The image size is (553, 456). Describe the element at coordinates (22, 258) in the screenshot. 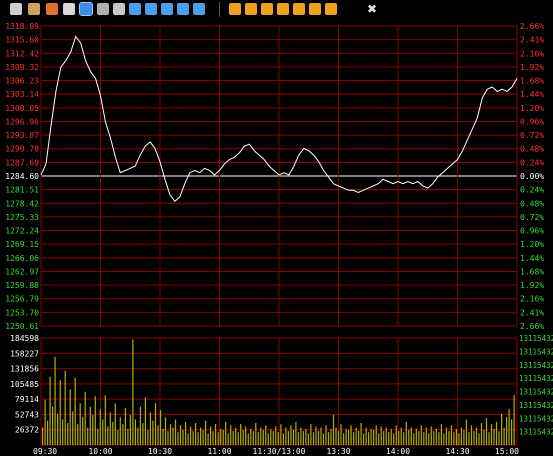

I see `price-tick-label: 1266.06` at that location.